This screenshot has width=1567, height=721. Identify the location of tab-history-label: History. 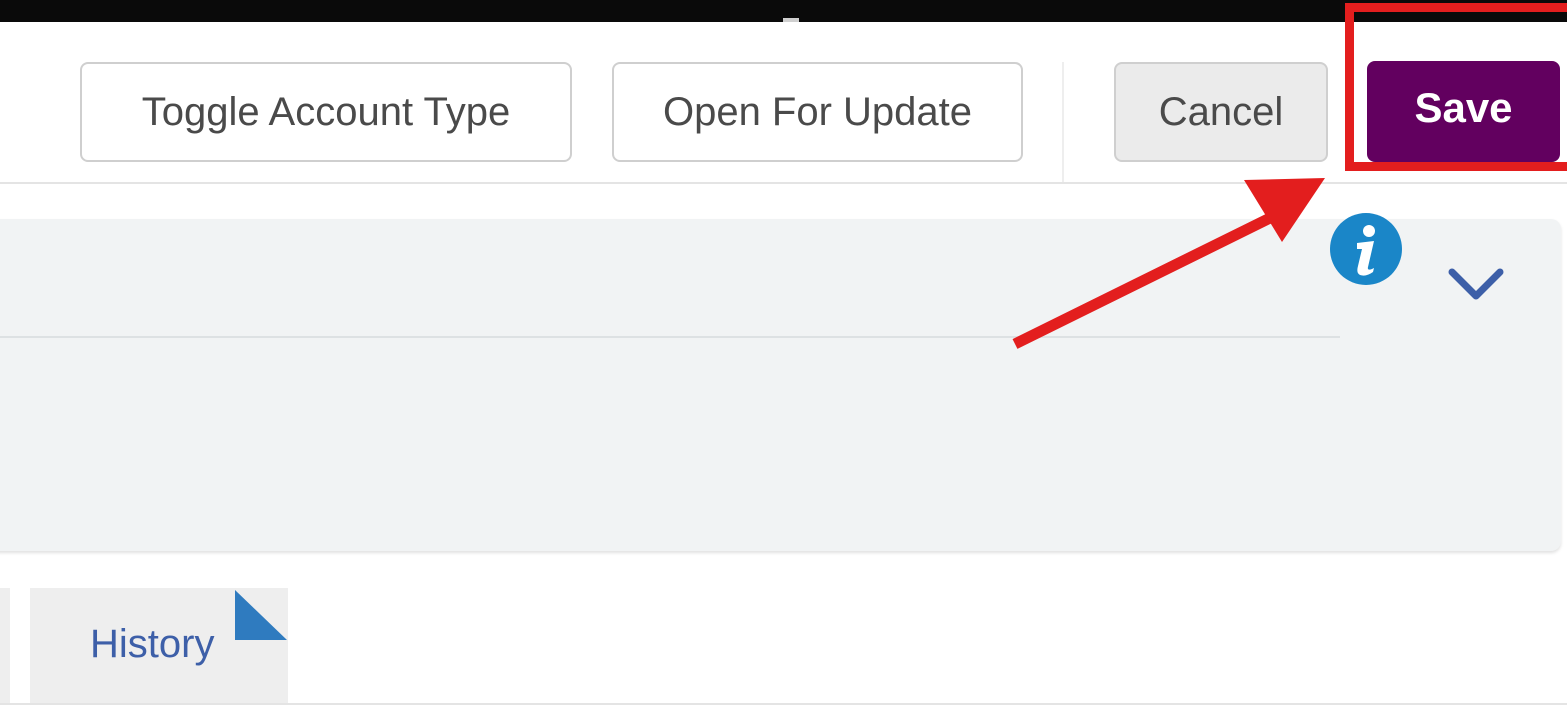
(152, 644).